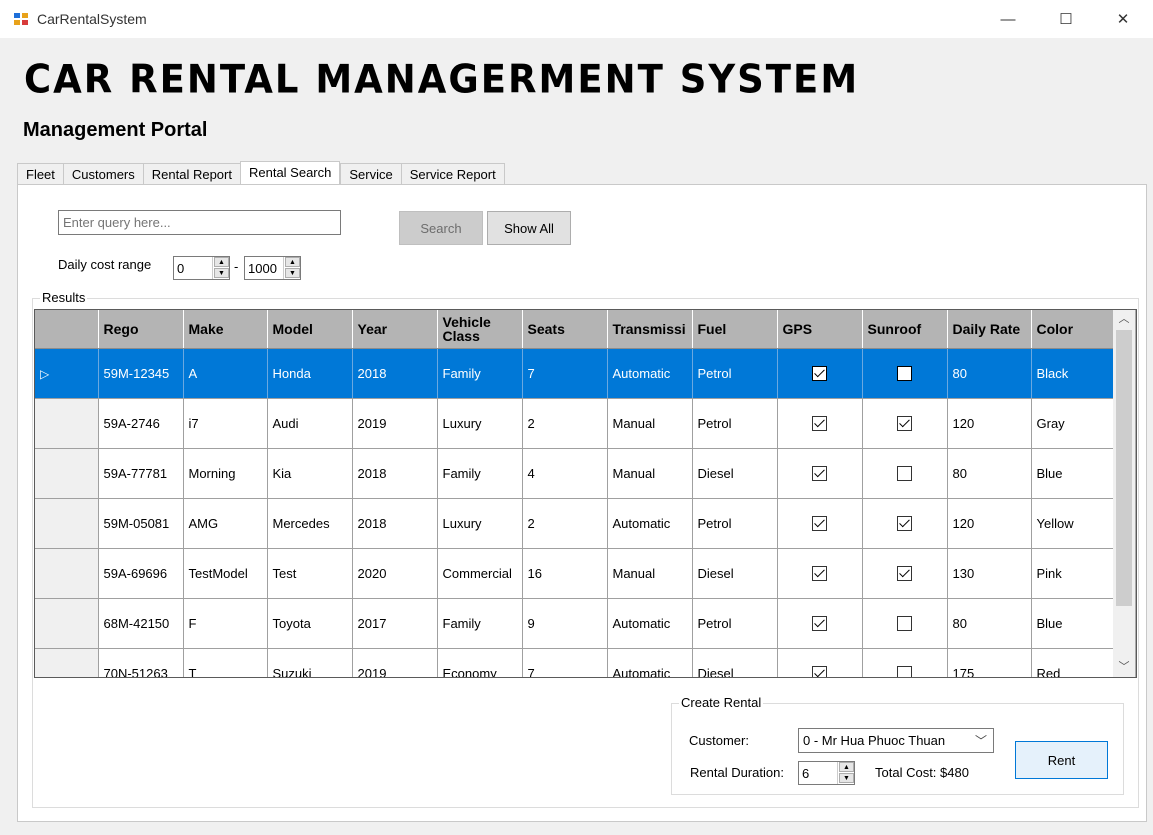 The width and height of the screenshot is (1153, 835). Describe the element at coordinates (896, 740) in the screenshot. I see `customer-select: 0 - Mr Hua Phuoc Thuan ﹀` at that location.